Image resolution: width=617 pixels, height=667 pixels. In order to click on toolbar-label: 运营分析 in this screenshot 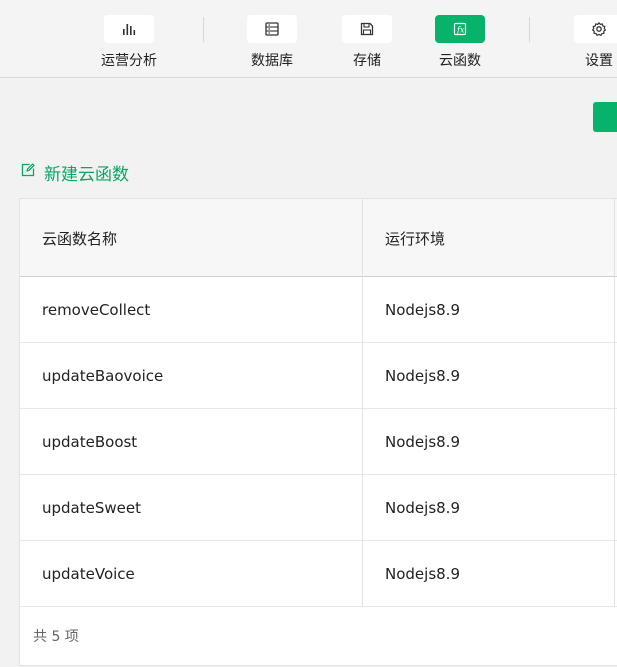, I will do `click(129, 61)`.